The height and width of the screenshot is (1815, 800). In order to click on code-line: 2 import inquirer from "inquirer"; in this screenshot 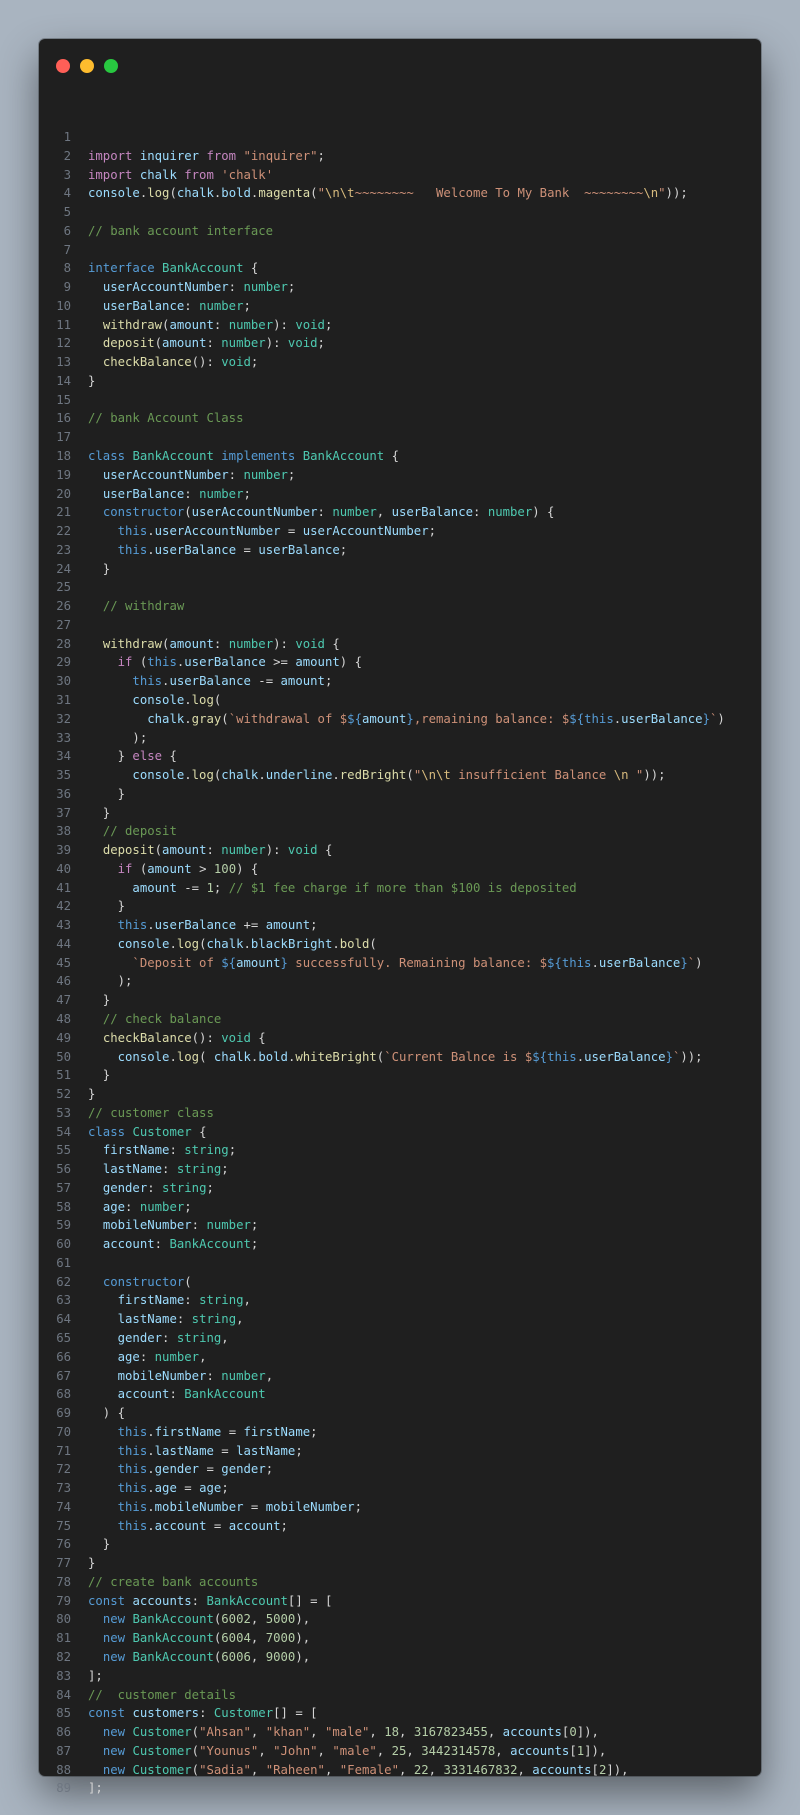, I will do `click(400, 156)`.